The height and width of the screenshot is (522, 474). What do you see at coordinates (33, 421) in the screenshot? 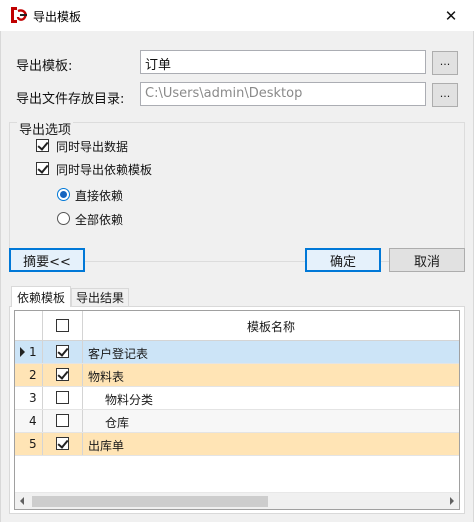
I see `row-number: 4` at bounding box center [33, 421].